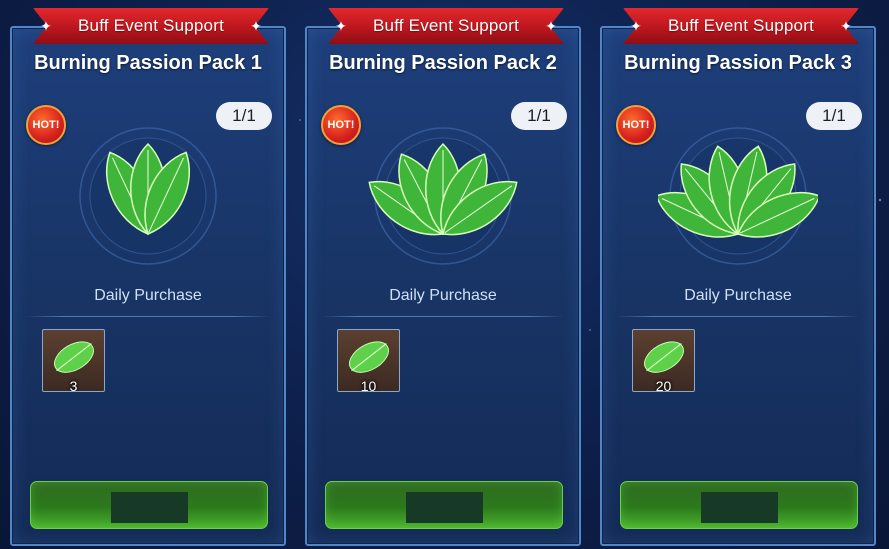  Describe the element at coordinates (443, 63) in the screenshot. I see `pack-title: Burning Passion Pack 2` at that location.